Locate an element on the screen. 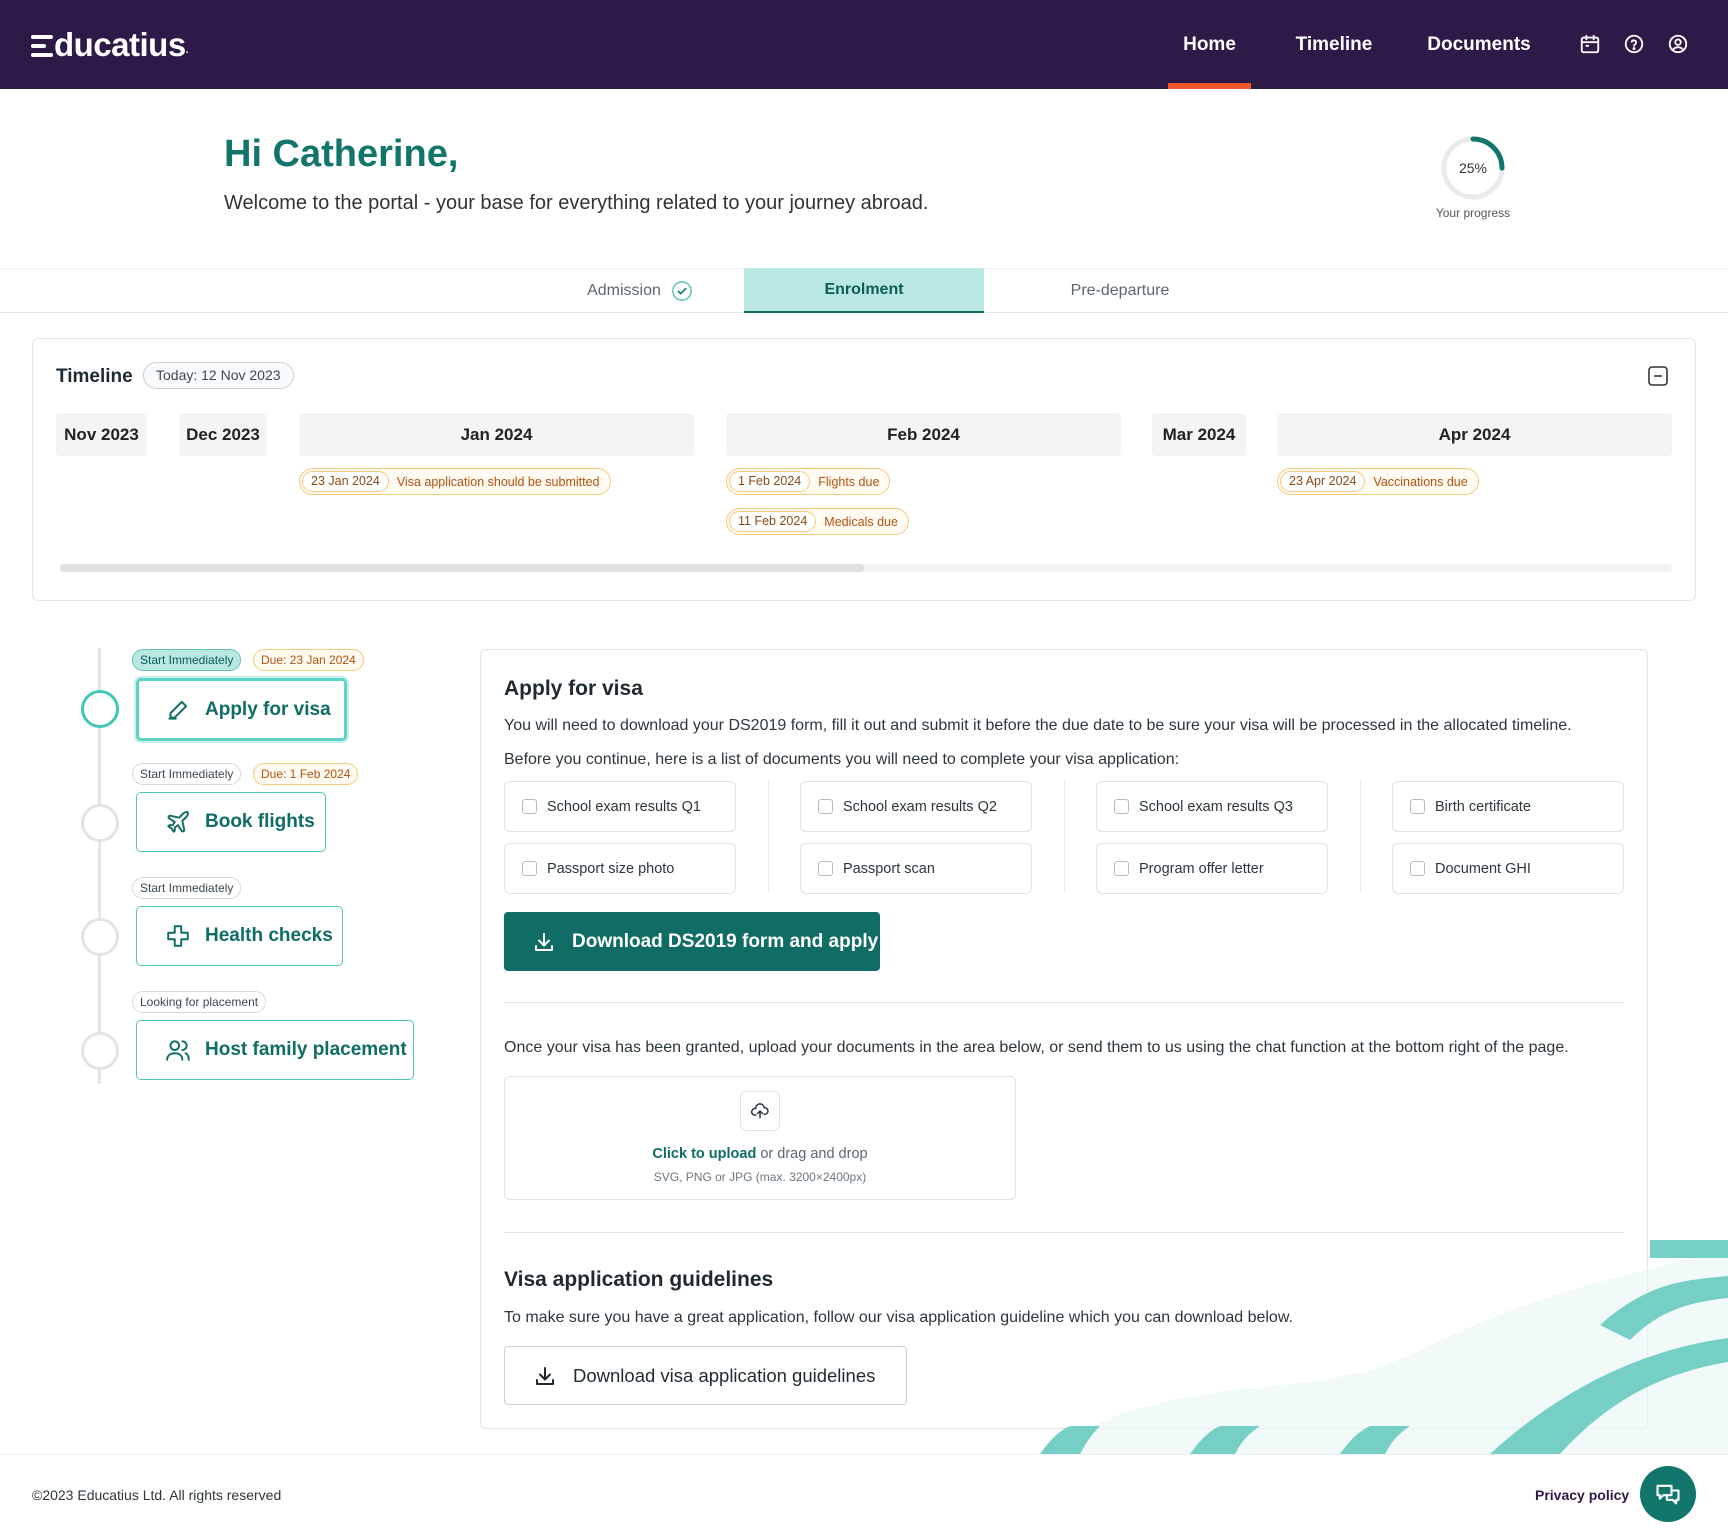 This screenshot has height=1534, width=1728. nav-home-label: Home is located at coordinates (1209, 44).